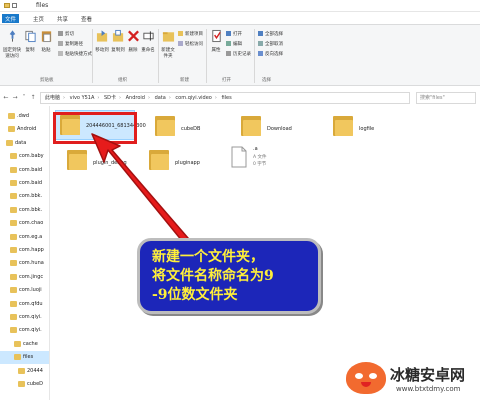 Image resolution: width=480 pixels, height=400 pixels. What do you see at coordinates (86, 18) in the screenshot?
I see `tab-view: 查看` at bounding box center [86, 18].